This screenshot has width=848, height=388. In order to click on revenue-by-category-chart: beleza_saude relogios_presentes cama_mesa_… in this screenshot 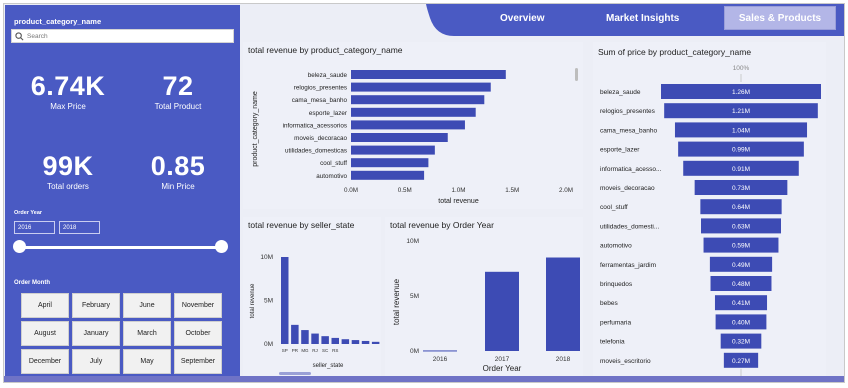, I will do `click(415, 136)`.